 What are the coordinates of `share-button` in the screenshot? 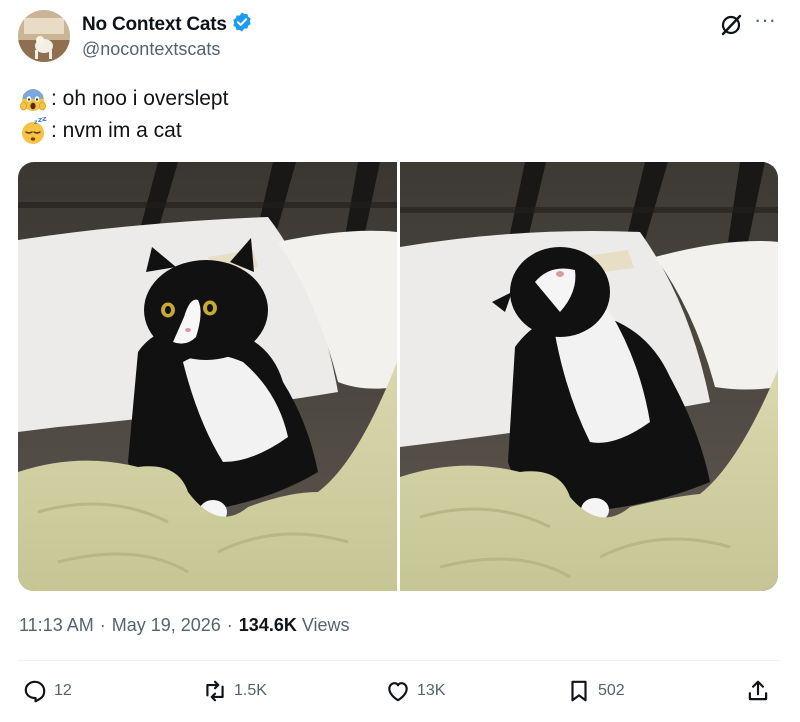 It's located at (758, 691).